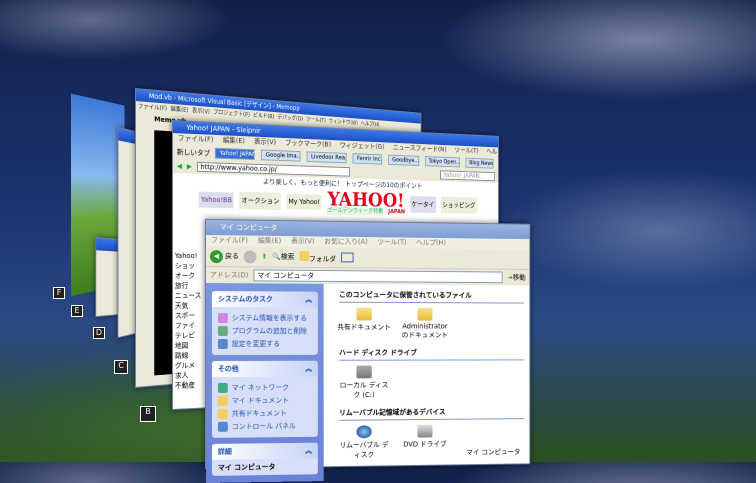 The height and width of the screenshot is (483, 756). What do you see at coordinates (364, 432) in the screenshot?
I see `removable-disk-icon` at bounding box center [364, 432].